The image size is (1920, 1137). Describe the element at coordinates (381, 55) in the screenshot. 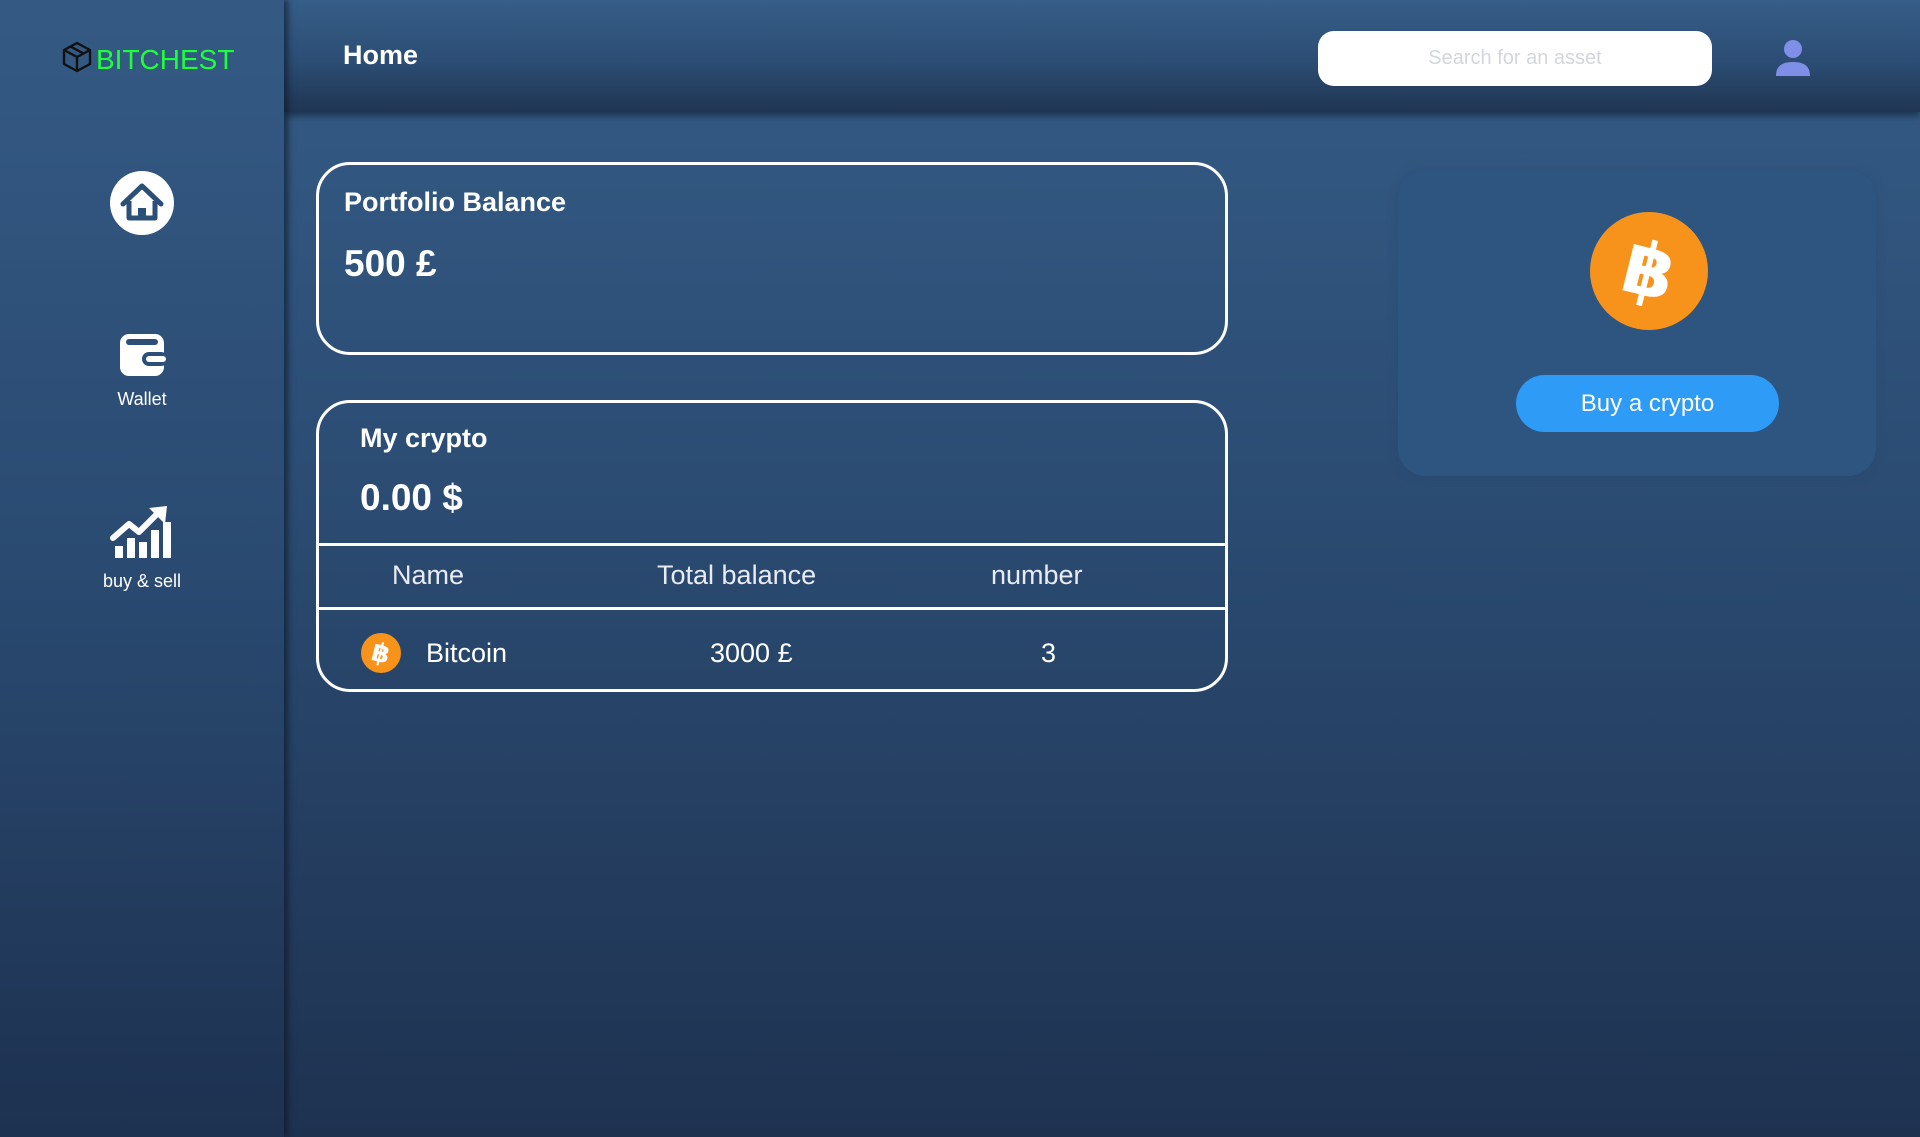

I see `page-title: Home` at that location.